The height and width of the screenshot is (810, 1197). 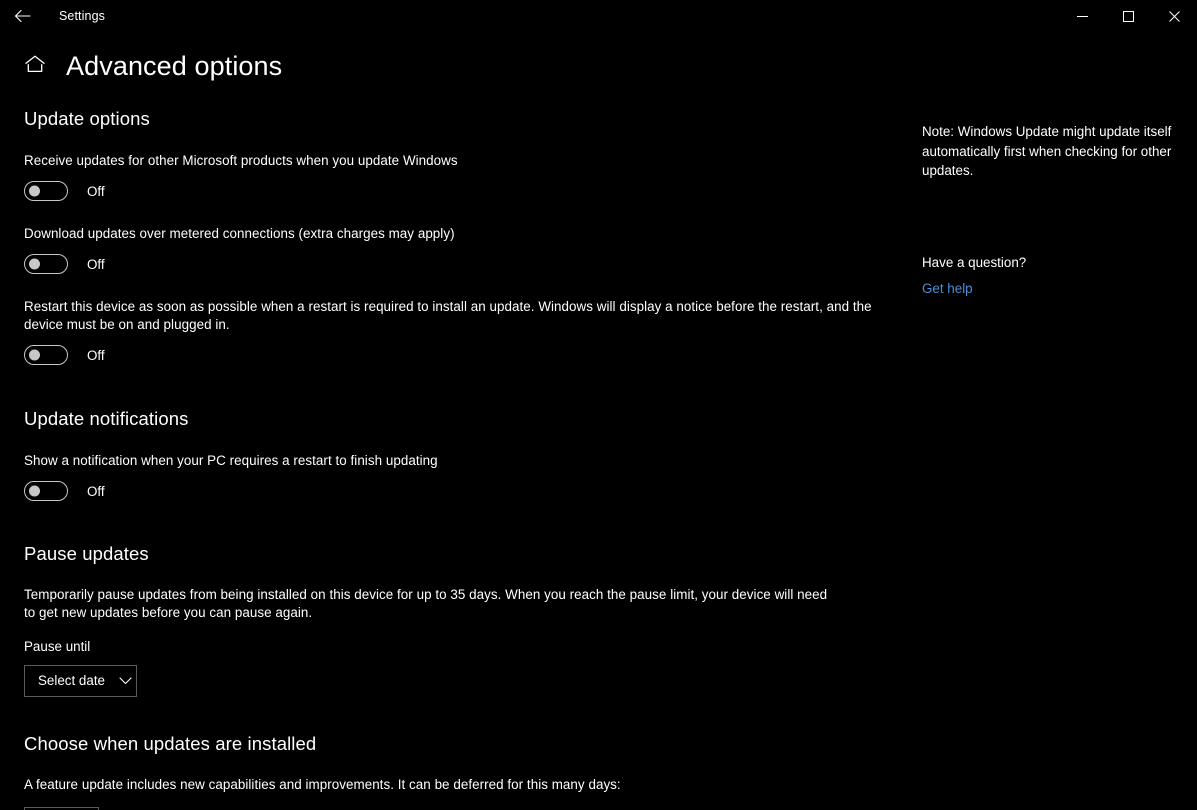 I want to click on toggle-microsoft-products, so click(x=46, y=191).